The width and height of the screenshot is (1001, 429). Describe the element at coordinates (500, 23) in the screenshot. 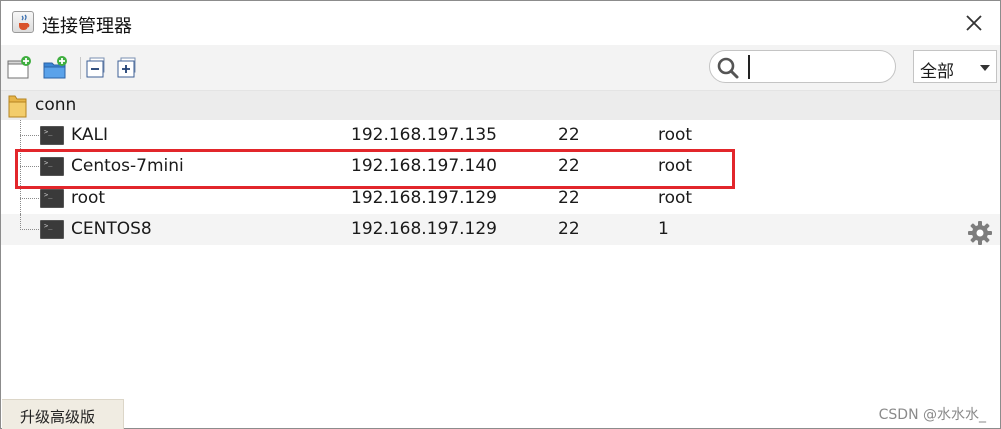

I see `title-bar: 连接管理器` at that location.